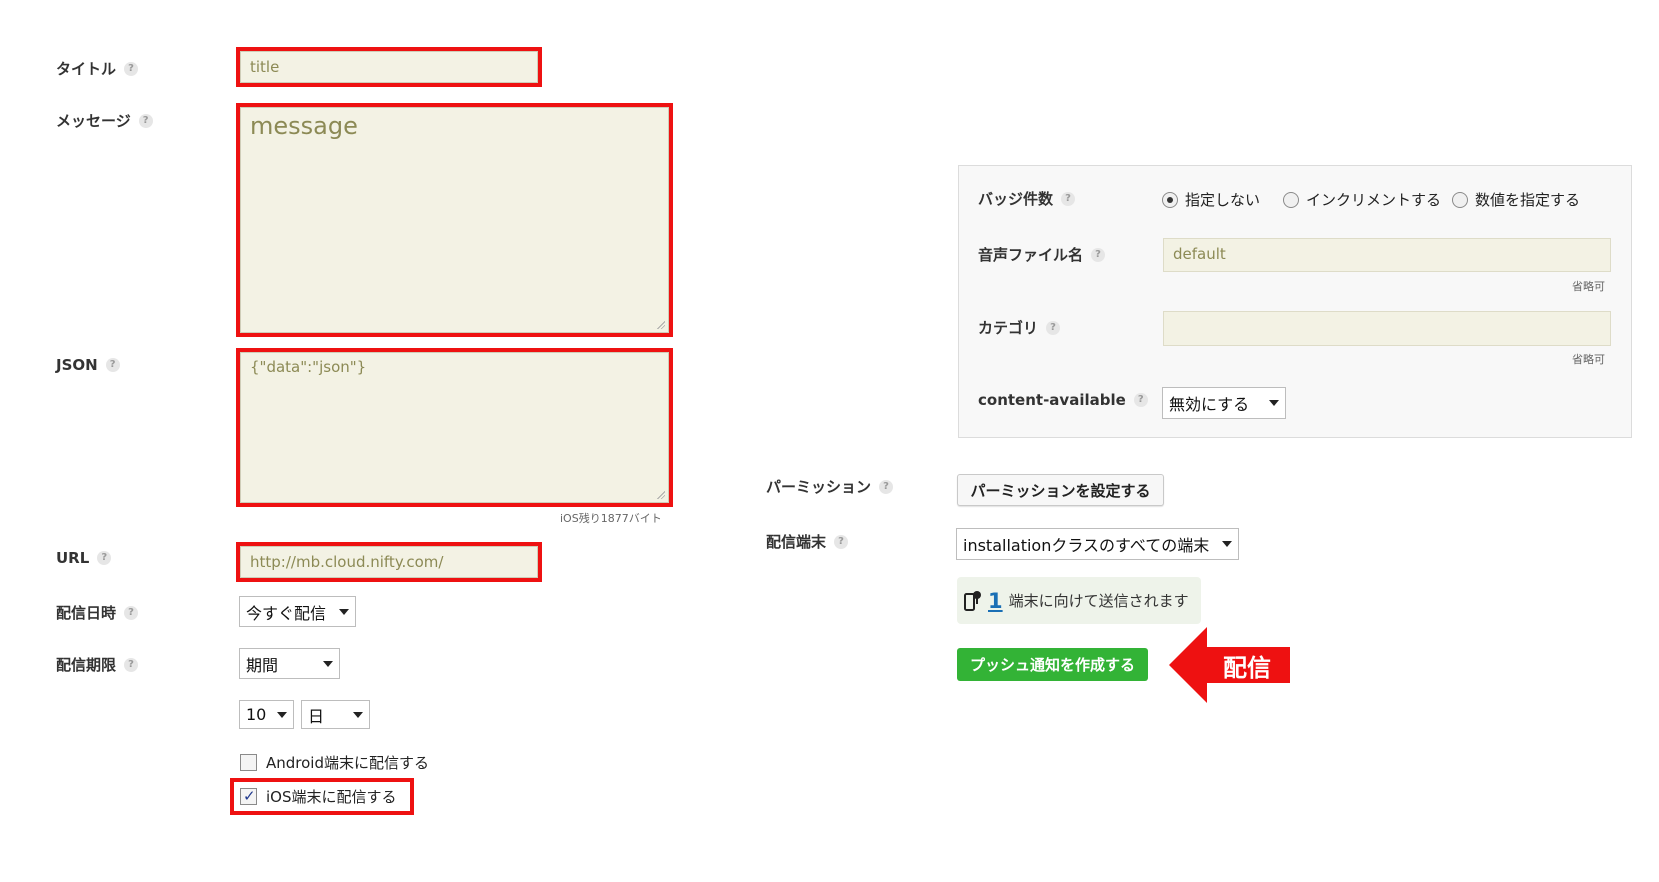 The height and width of the screenshot is (882, 1659). Describe the element at coordinates (1060, 490) in the screenshot. I see `set-permission-button: パーミッションを設定する` at that location.